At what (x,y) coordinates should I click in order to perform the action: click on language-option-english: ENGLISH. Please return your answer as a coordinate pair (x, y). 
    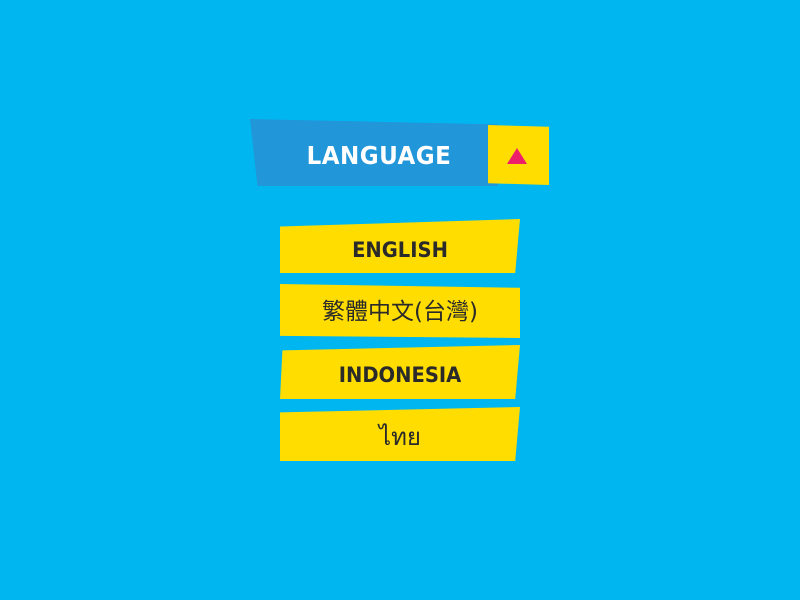
    Looking at the image, I should click on (400, 246).